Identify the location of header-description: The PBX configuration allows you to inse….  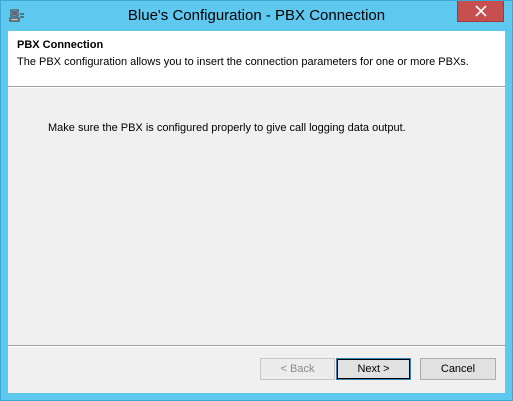
(243, 62).